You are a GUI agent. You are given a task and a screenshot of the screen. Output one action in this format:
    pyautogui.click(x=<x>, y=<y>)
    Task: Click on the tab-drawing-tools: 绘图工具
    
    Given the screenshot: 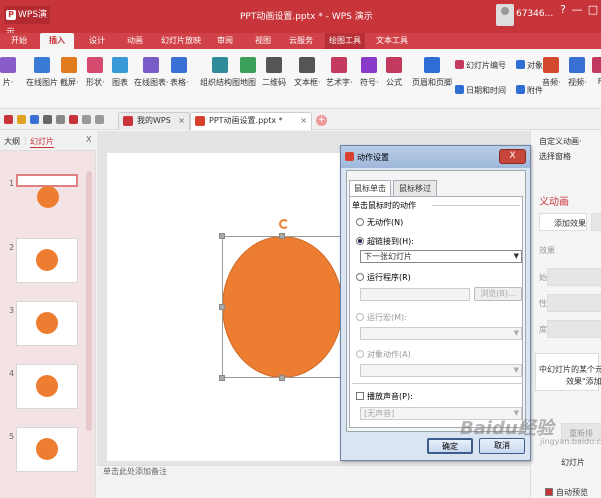 What is the action you would take?
    pyautogui.click(x=345, y=41)
    